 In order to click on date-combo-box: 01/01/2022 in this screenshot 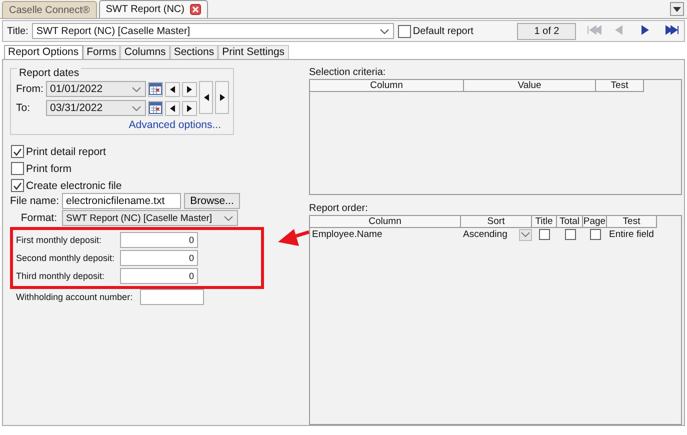, I will do `click(96, 89)`.